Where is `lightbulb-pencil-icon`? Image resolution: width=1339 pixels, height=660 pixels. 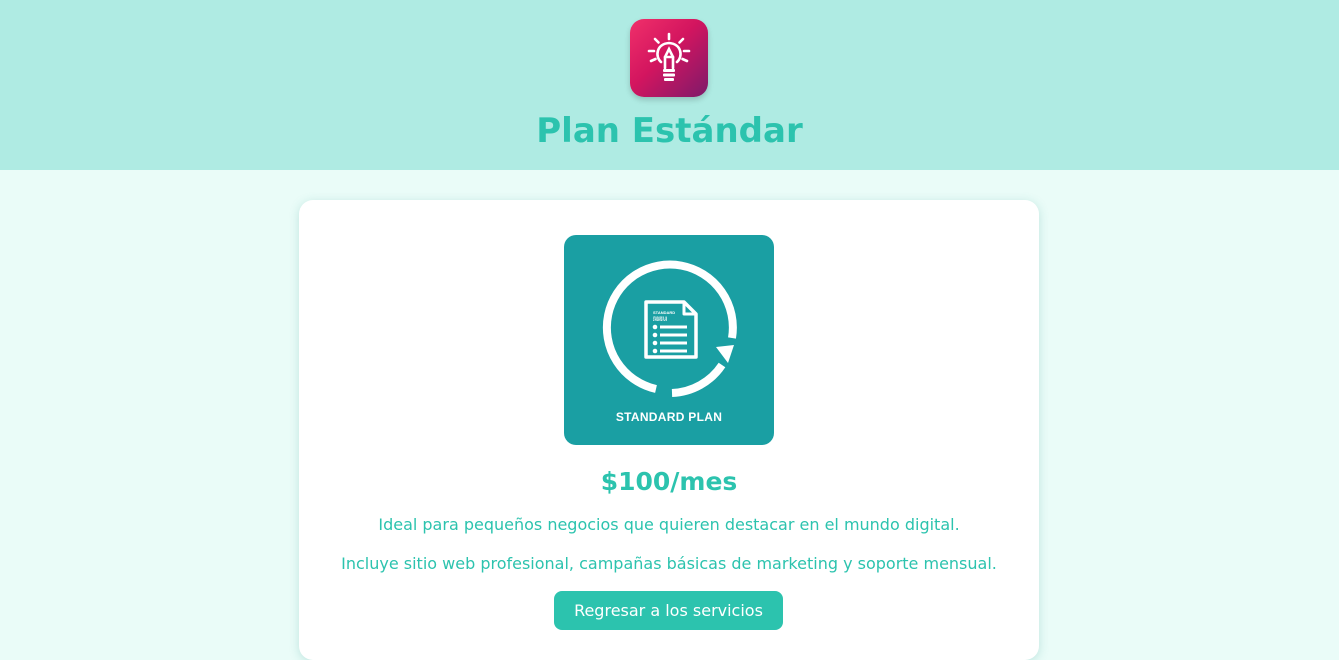 lightbulb-pencil-icon is located at coordinates (669, 56).